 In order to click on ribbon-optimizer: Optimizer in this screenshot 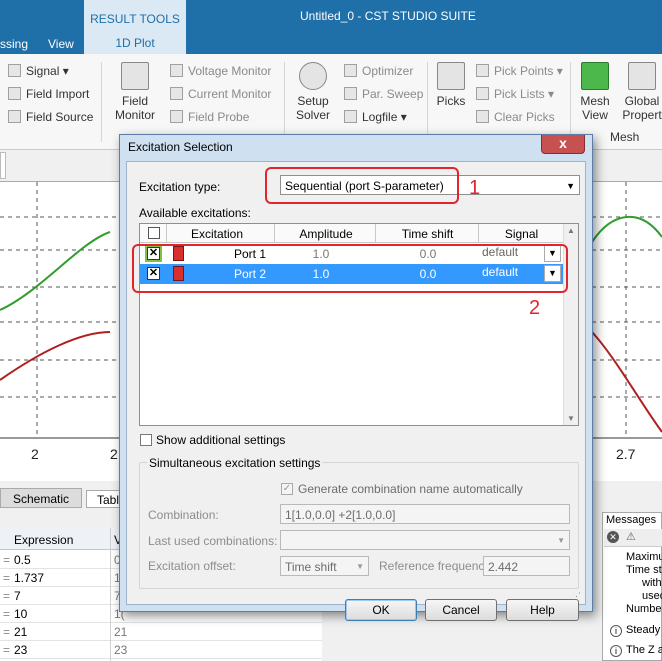, I will do `click(378, 71)`.